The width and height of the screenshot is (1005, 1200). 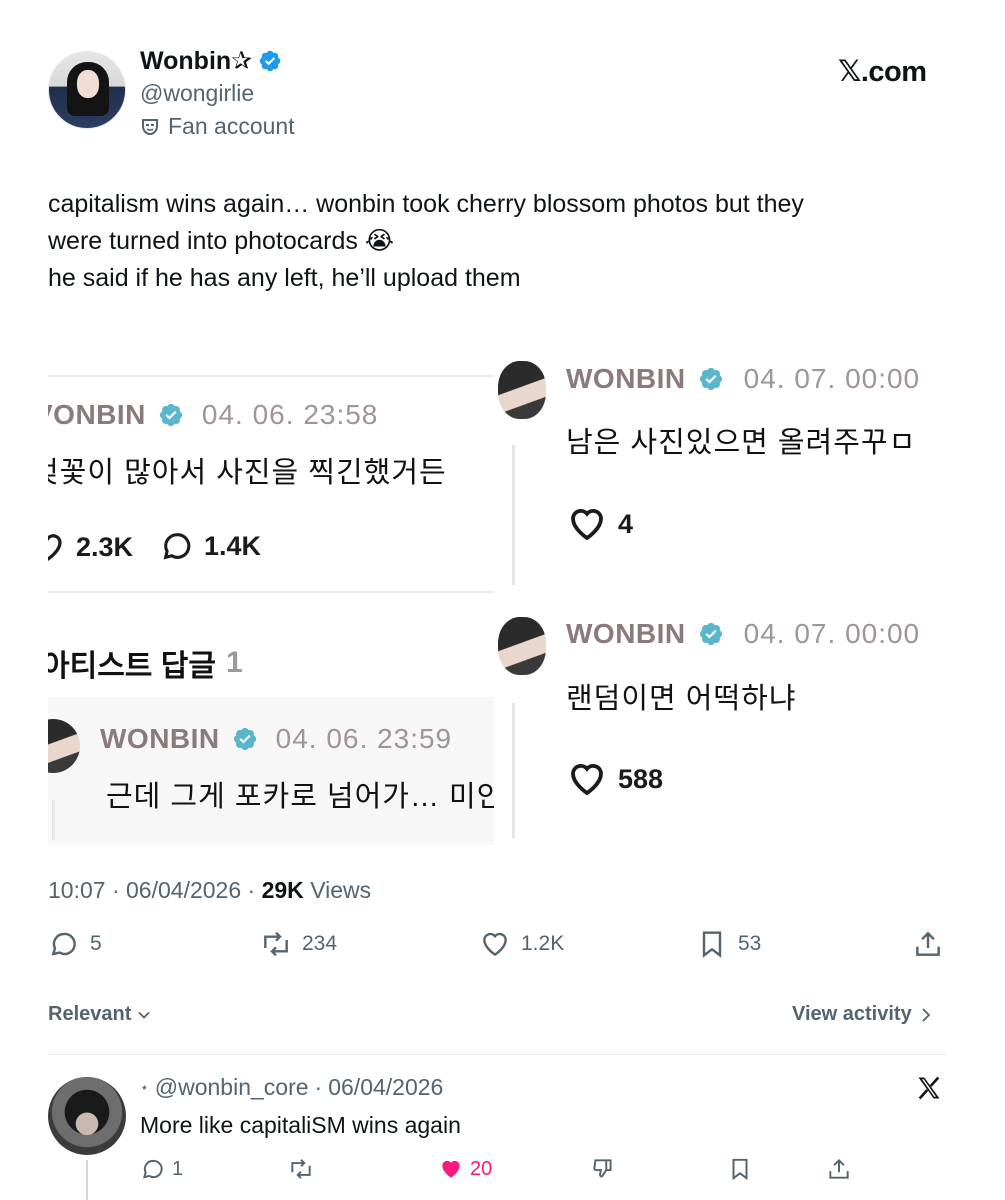 What do you see at coordinates (160, 738) in the screenshot?
I see `embed-reply-name: WONBIN` at bounding box center [160, 738].